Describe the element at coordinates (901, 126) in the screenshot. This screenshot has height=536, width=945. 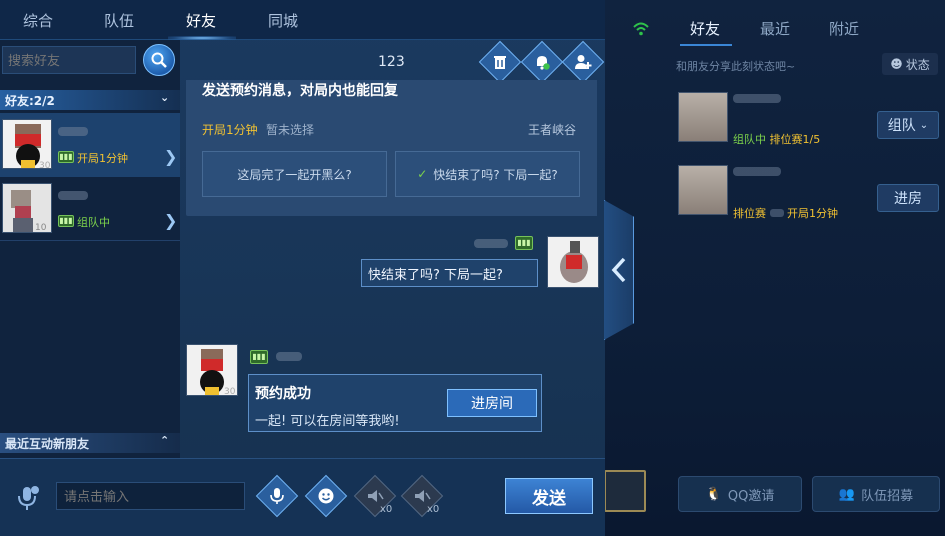
I see `team-up-button-label: 组队` at that location.